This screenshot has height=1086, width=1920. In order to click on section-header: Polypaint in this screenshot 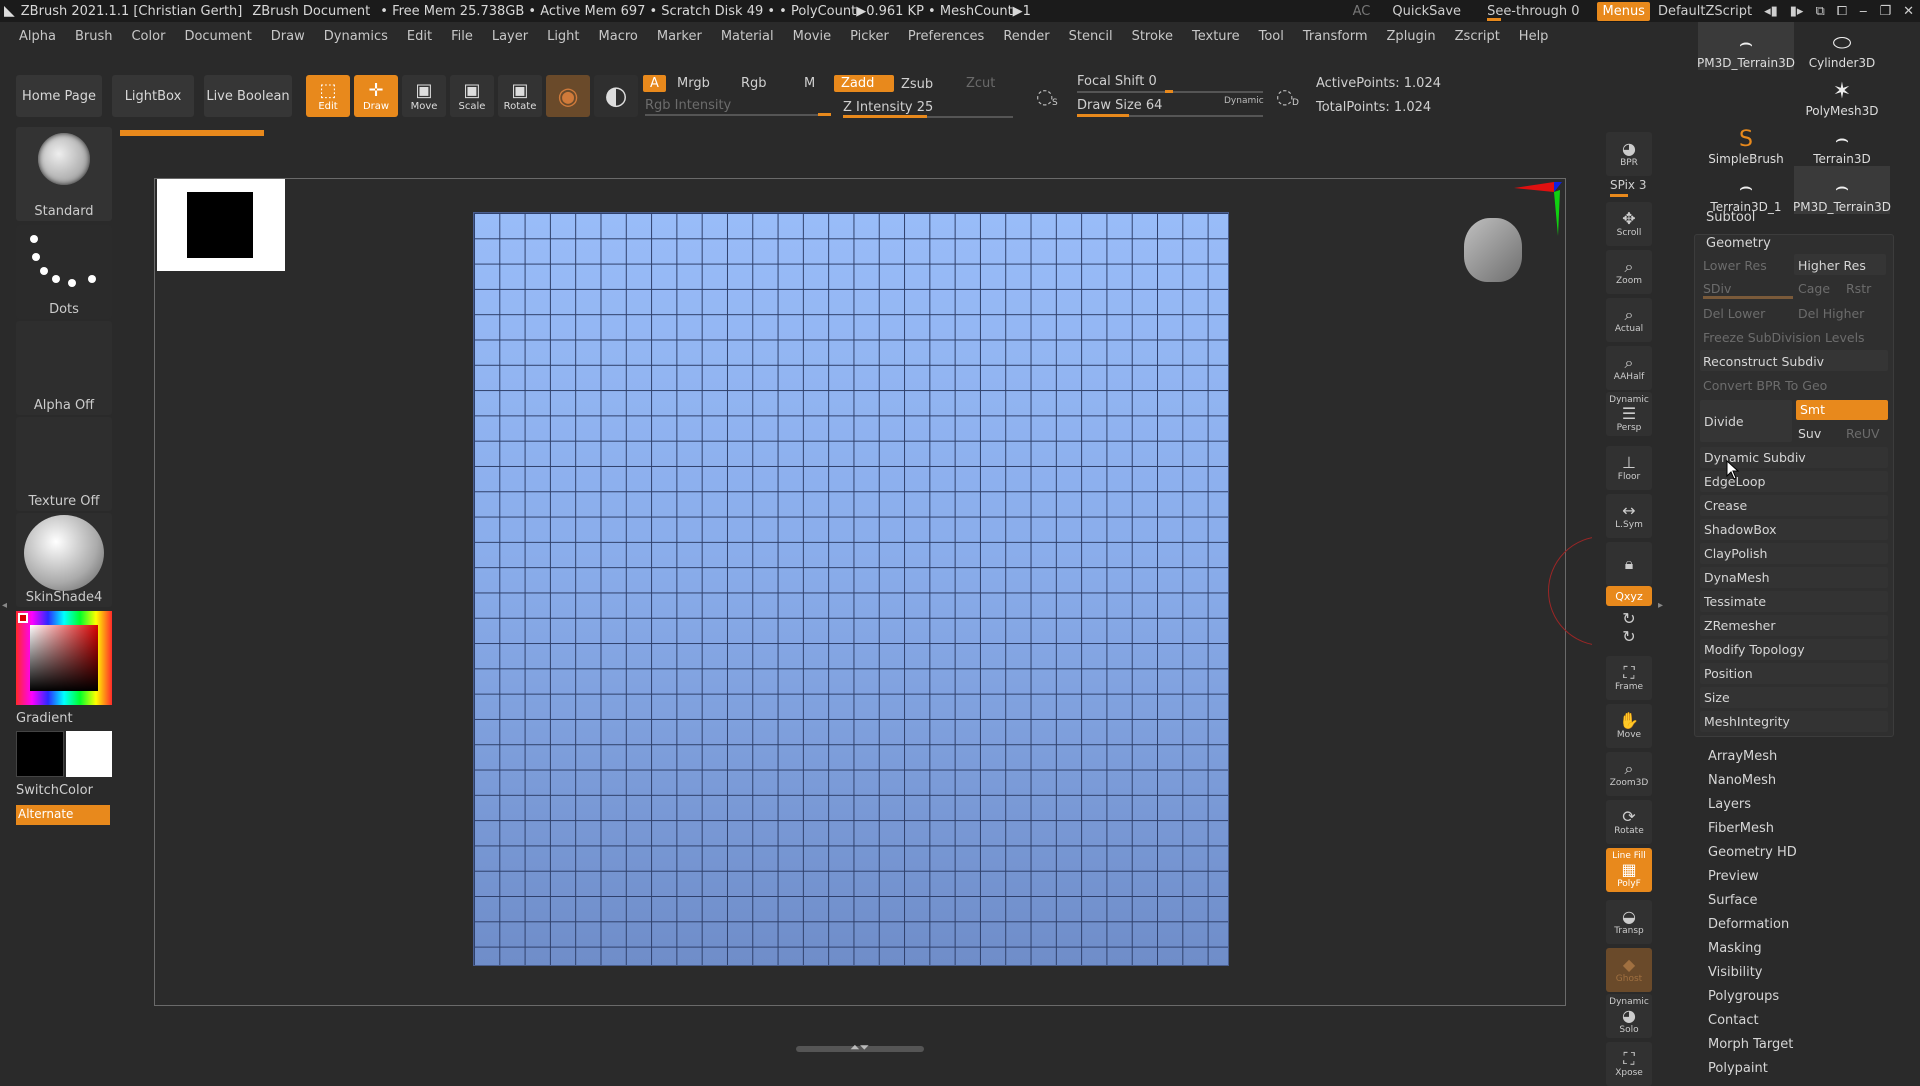, I will do `click(1738, 1068)`.